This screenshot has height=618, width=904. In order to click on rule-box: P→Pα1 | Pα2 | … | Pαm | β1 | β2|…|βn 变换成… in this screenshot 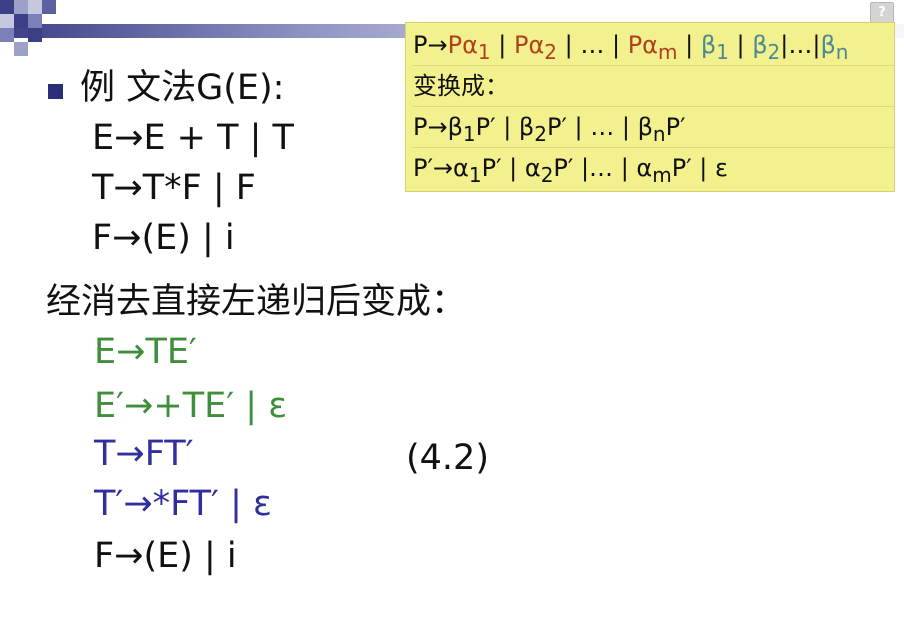, I will do `click(650, 107)`.